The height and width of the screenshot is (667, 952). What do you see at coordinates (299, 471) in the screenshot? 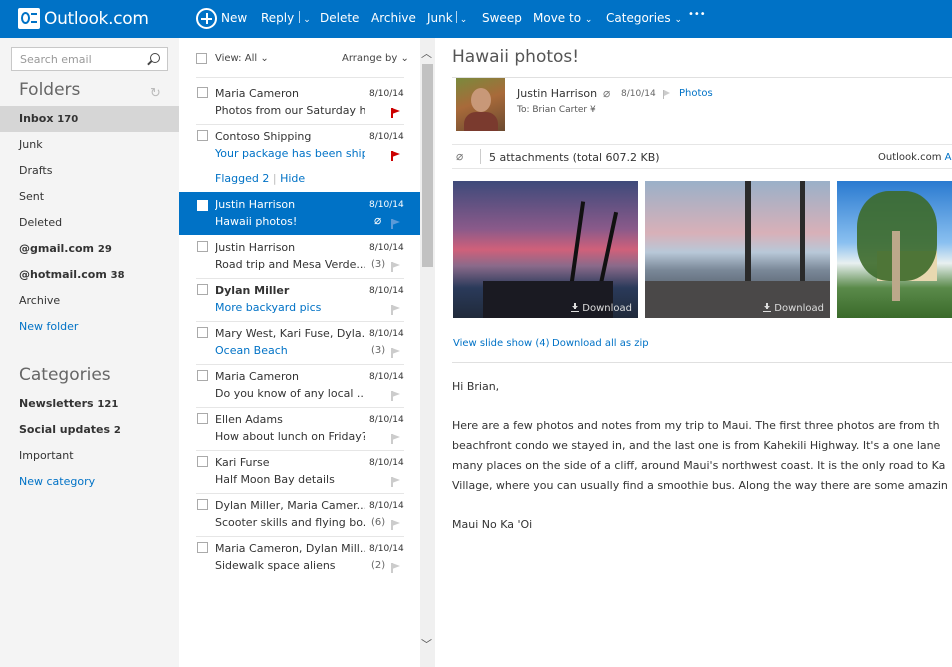
I see `message-item: Kari Furse 8/10/14 Half Moon Bay details` at bounding box center [299, 471].